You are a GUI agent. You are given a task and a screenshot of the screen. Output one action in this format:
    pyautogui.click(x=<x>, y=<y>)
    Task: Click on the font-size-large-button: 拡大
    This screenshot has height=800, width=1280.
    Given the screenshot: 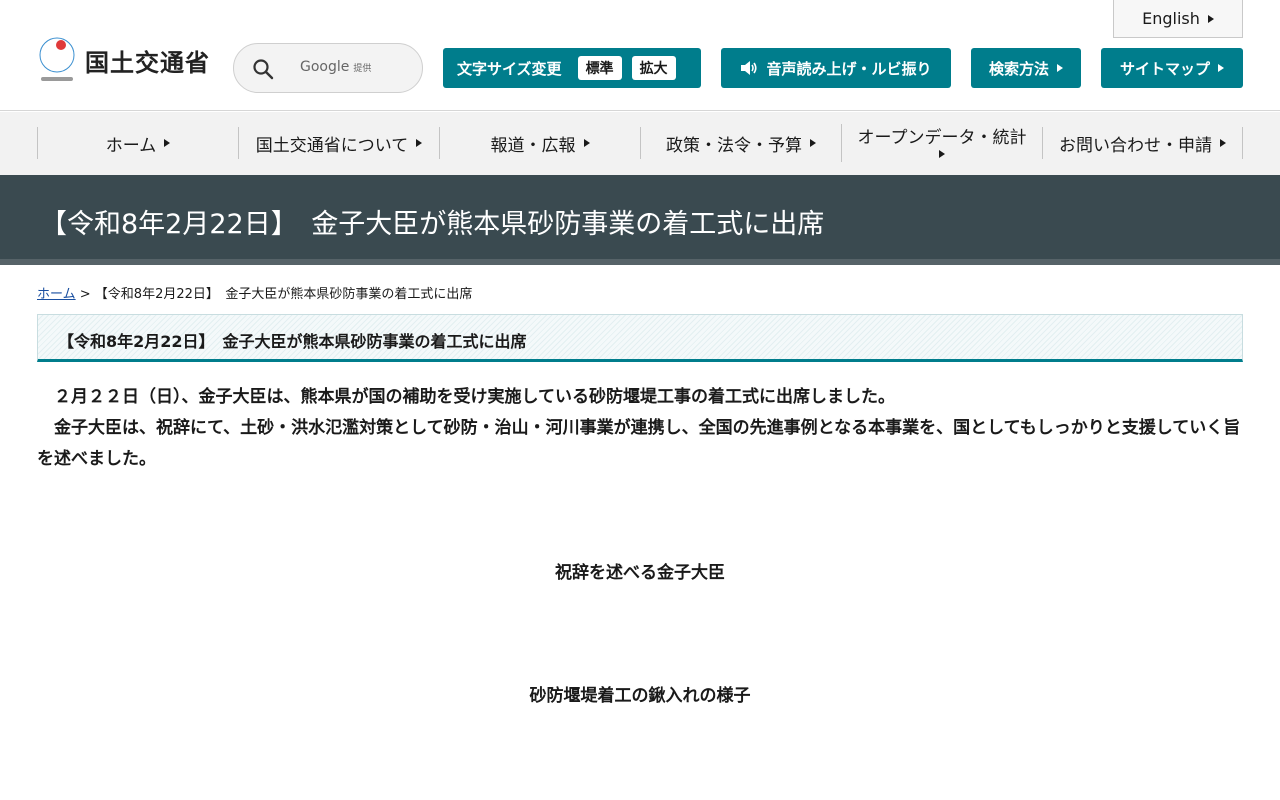 What is the action you would take?
    pyautogui.click(x=653, y=68)
    